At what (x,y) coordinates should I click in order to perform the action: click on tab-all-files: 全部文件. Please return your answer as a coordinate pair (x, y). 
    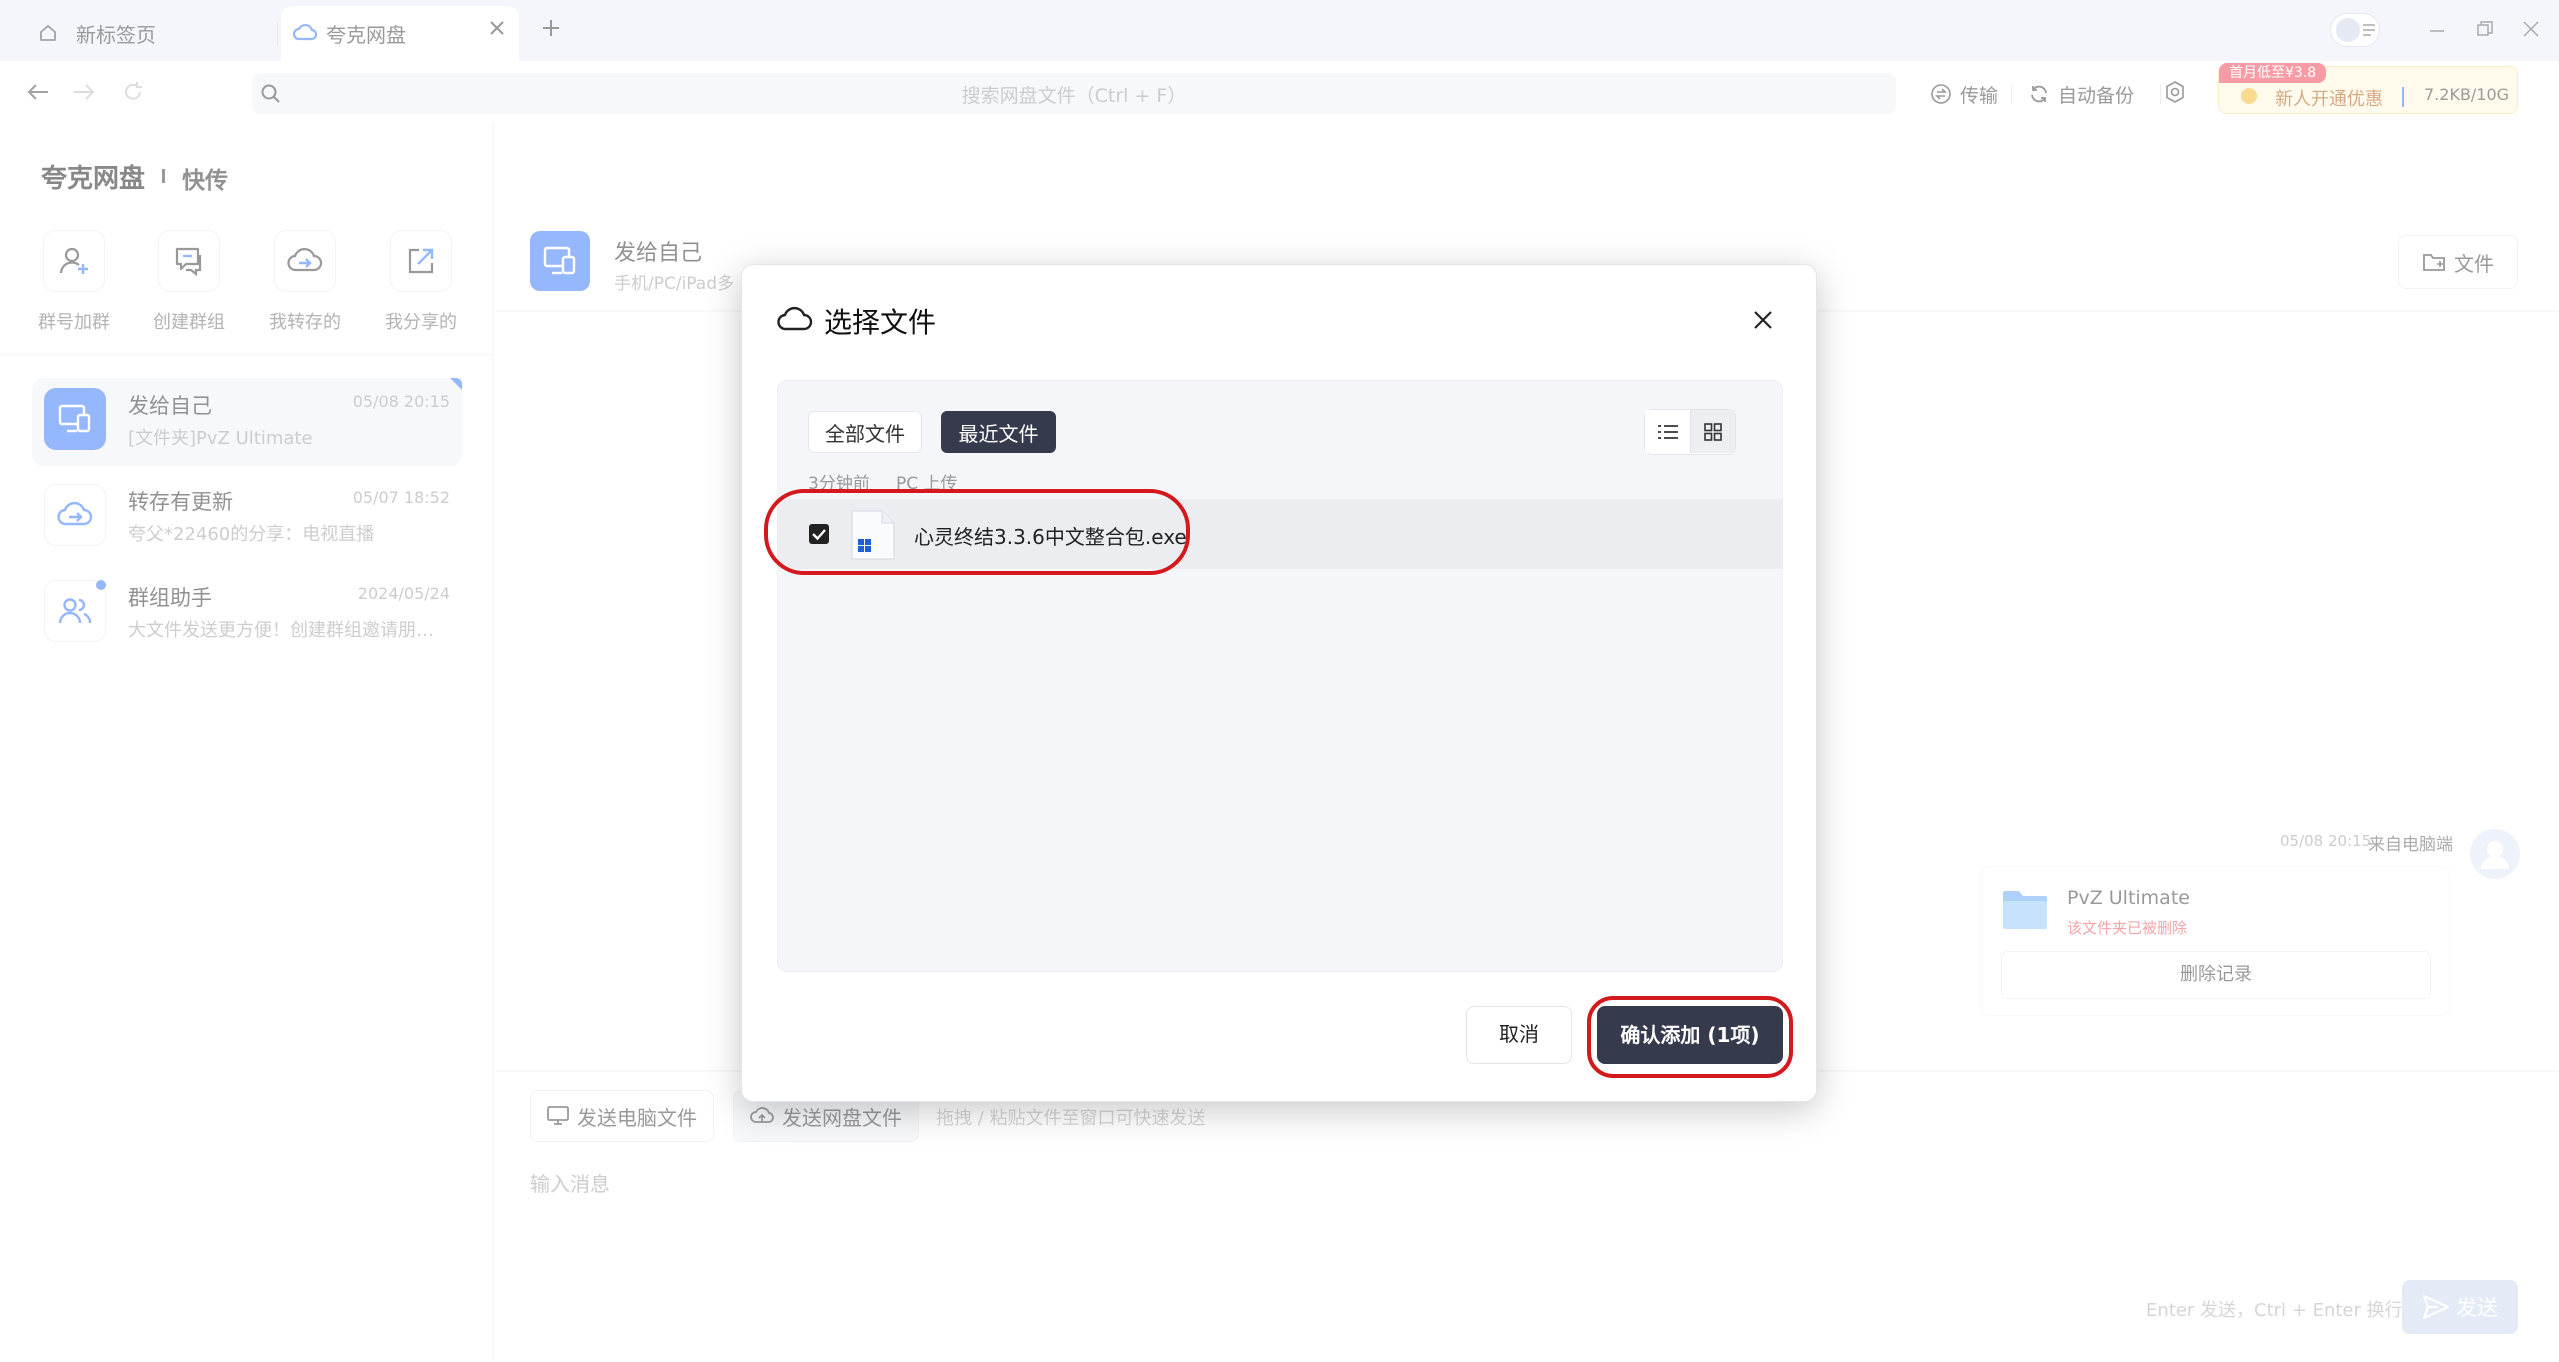
    Looking at the image, I should click on (865, 432).